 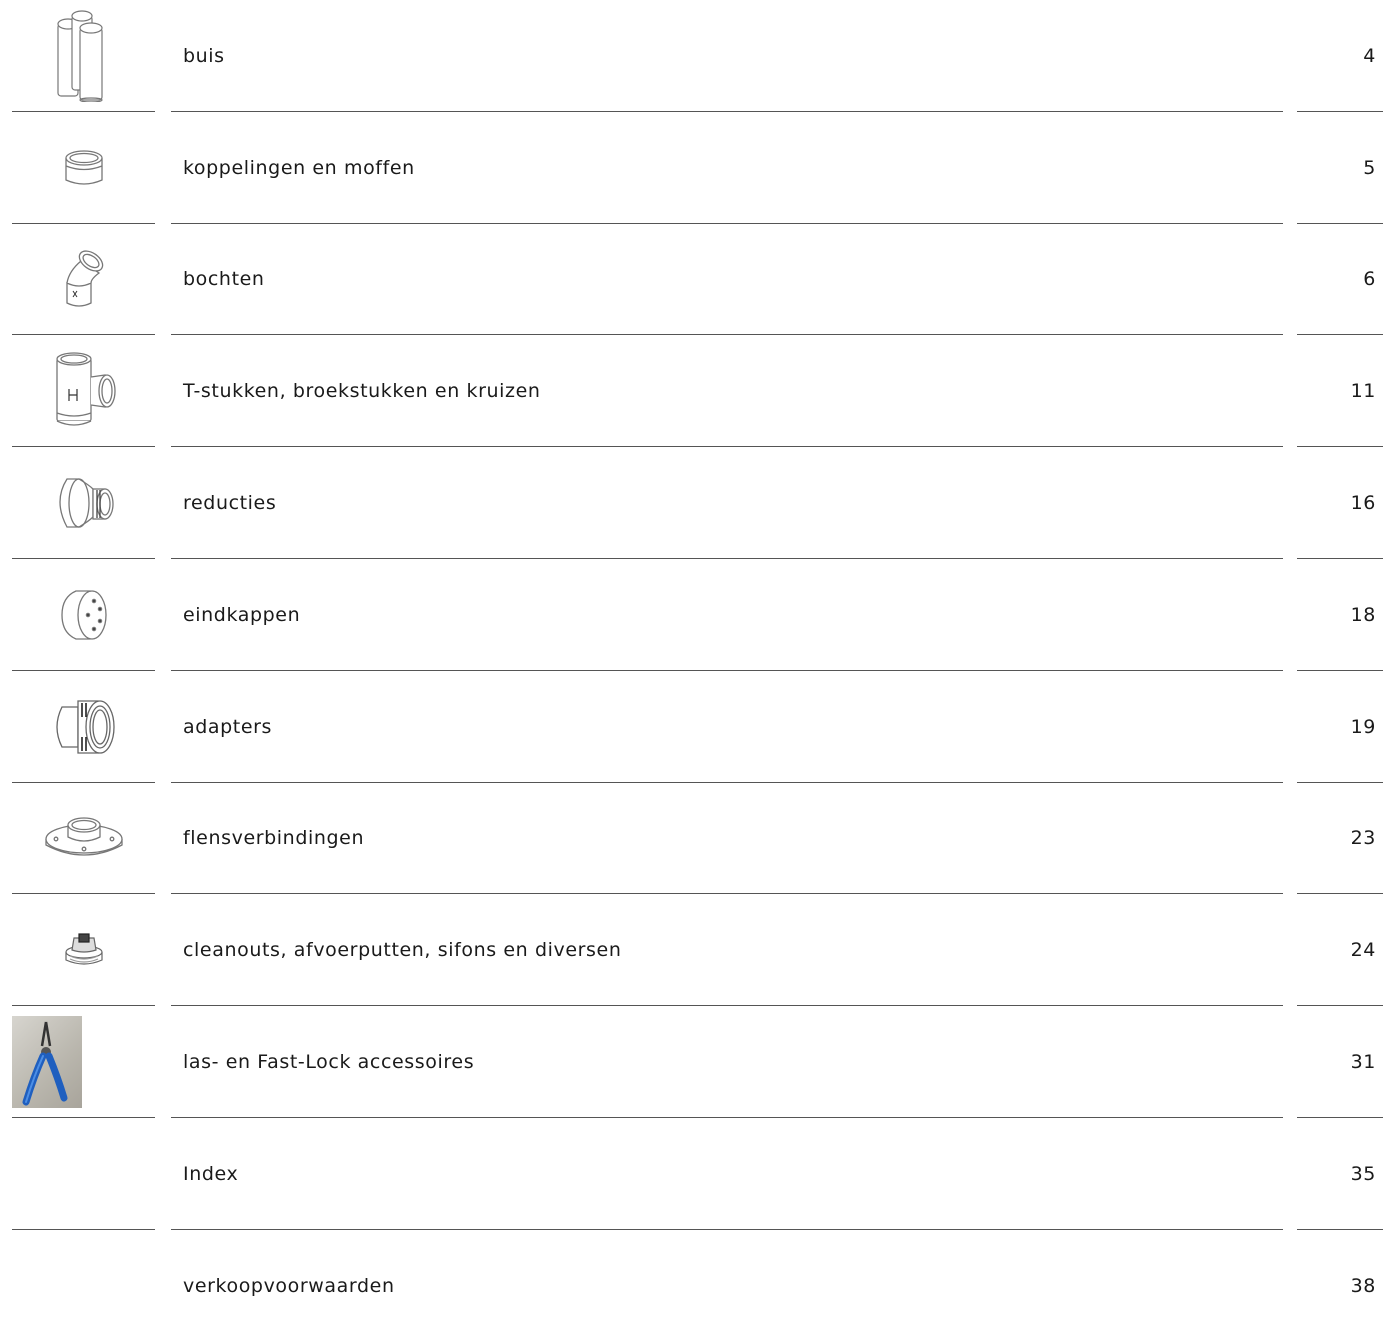 I want to click on tee-fitting-icon, so click(x=83, y=391).